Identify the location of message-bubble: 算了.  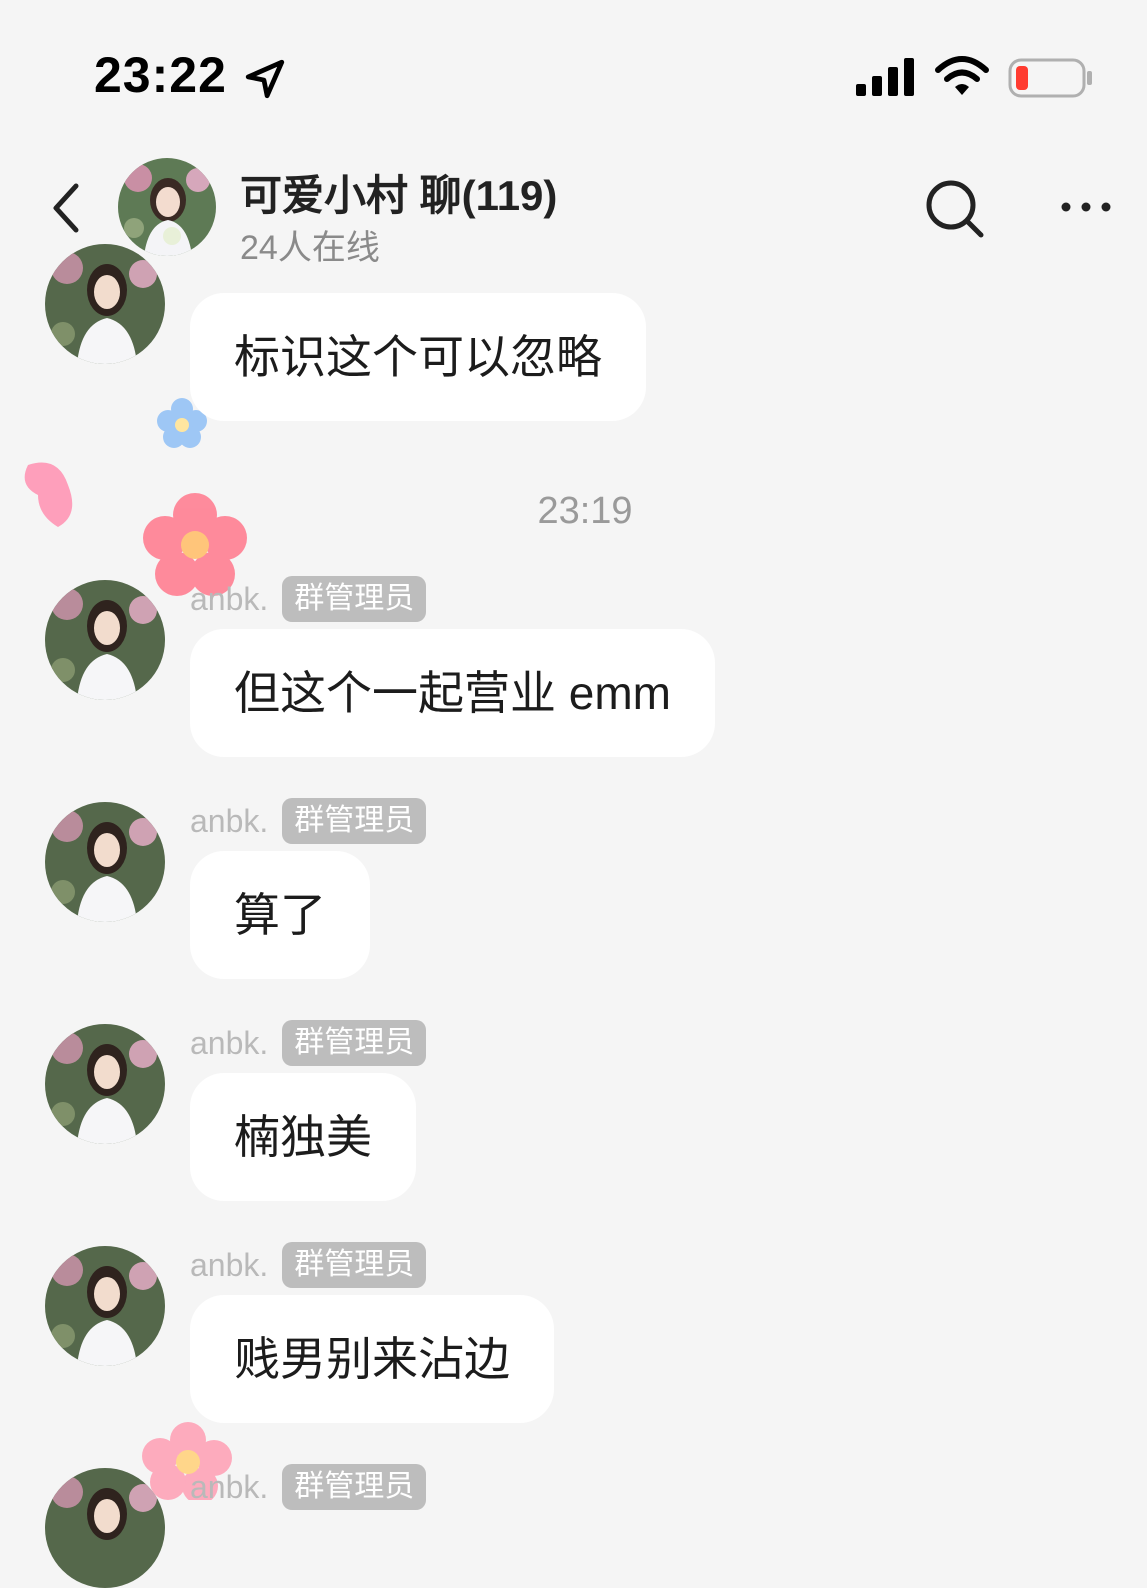
(280, 915).